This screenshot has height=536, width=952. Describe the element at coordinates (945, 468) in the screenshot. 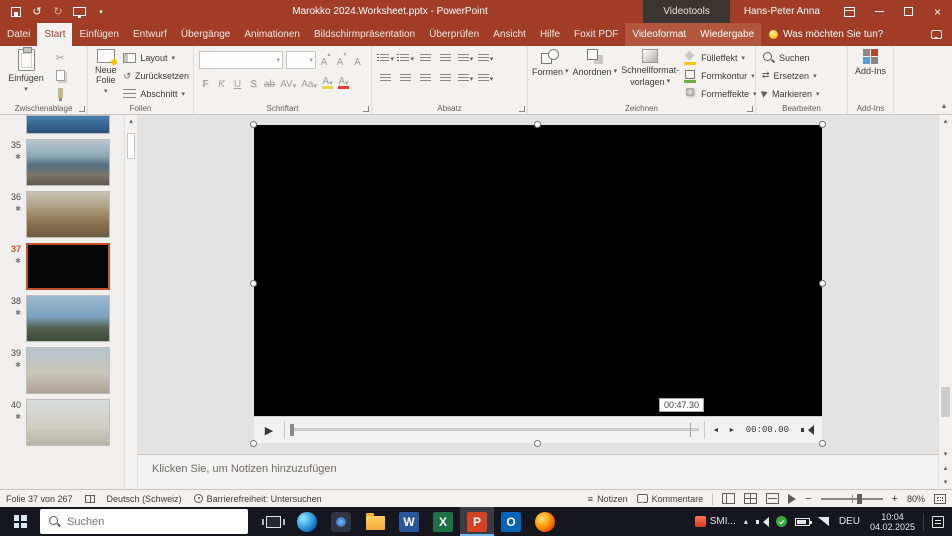

I see `previous-slide-button: ▴` at that location.